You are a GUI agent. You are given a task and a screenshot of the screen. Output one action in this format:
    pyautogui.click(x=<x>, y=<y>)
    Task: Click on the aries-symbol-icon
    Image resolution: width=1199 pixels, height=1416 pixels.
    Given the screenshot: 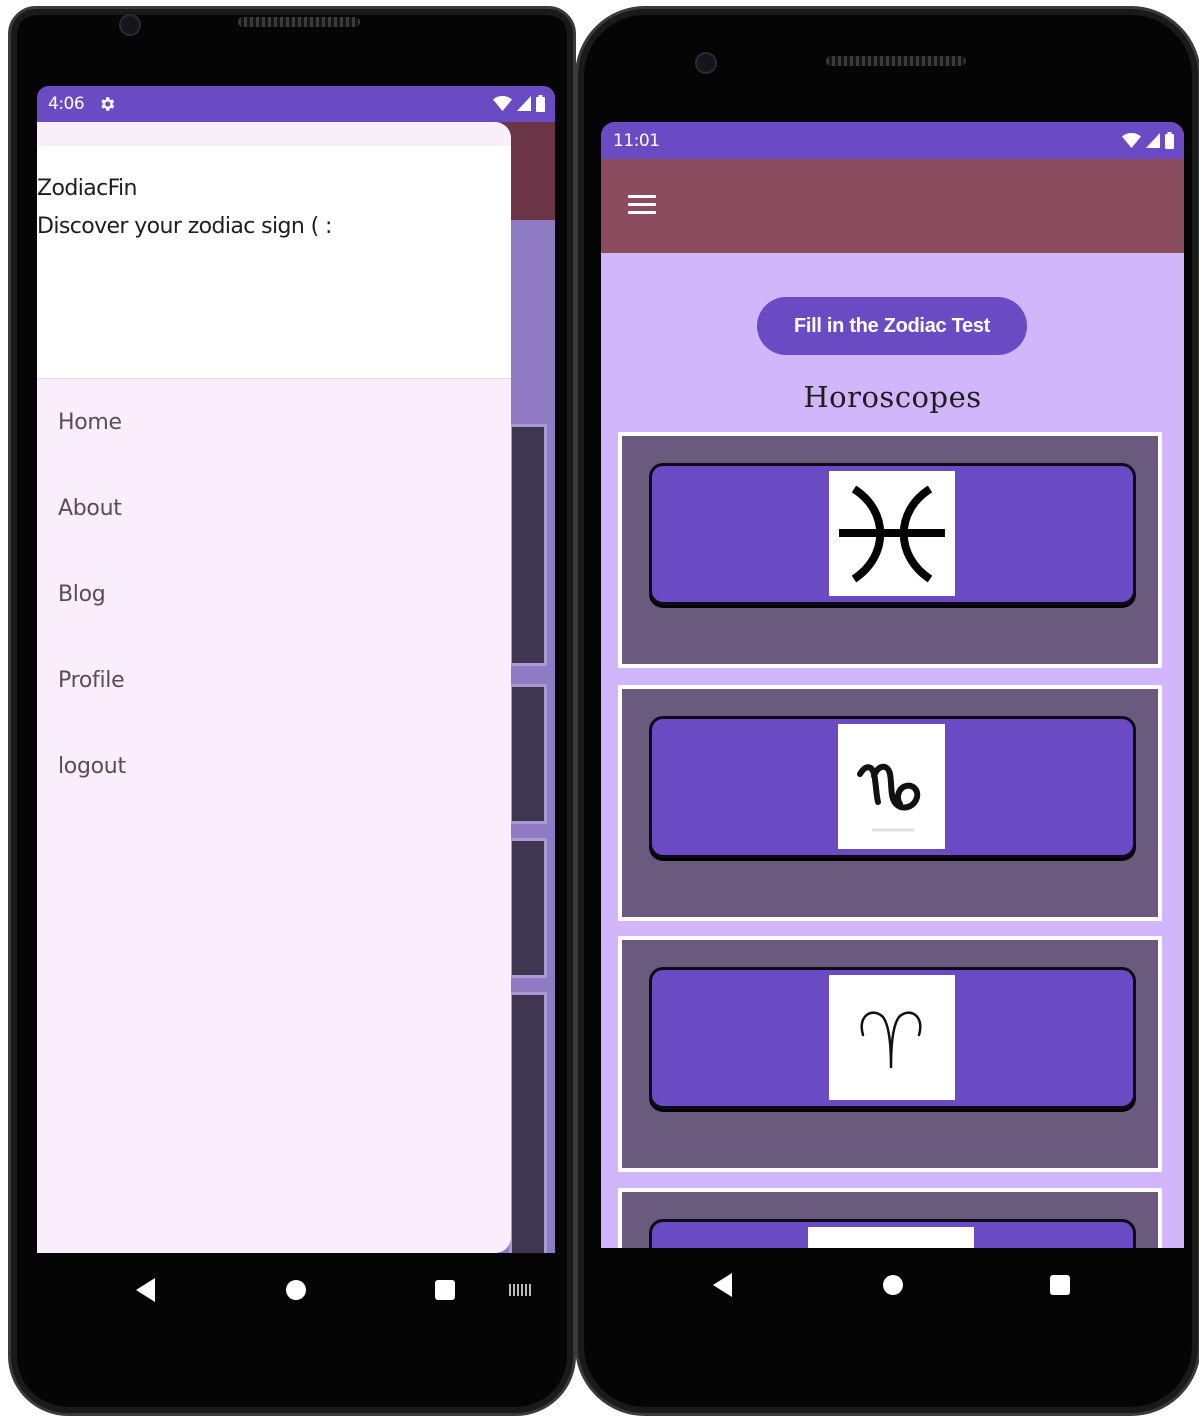 What is the action you would take?
    pyautogui.click(x=892, y=1037)
    